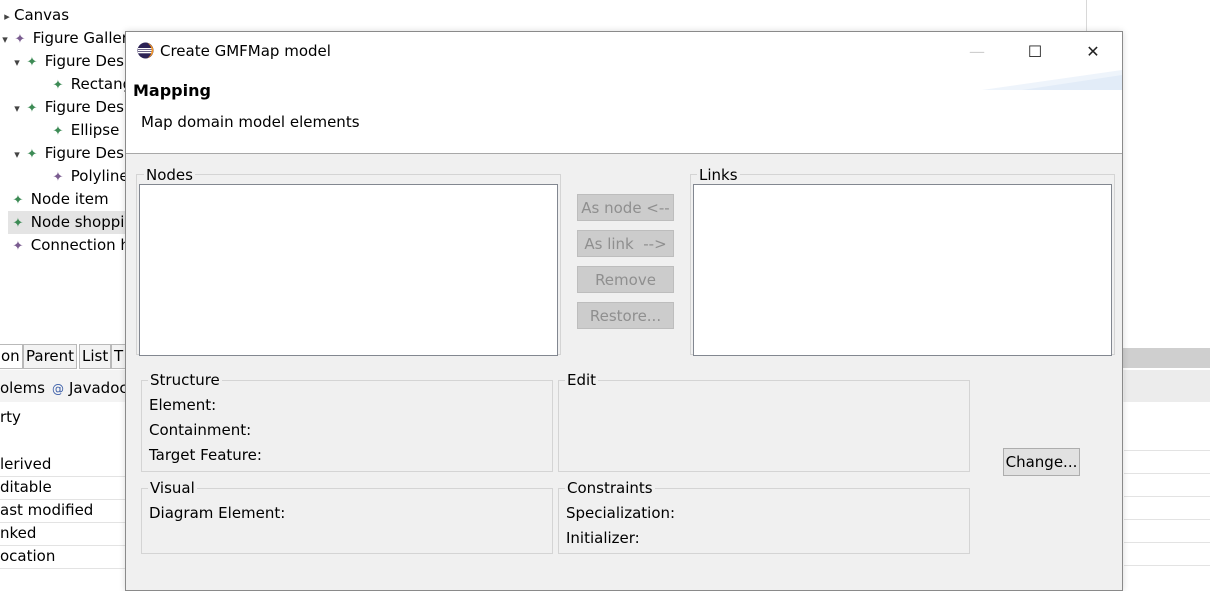 Image resolution: width=1210 pixels, height=591 pixels. I want to click on structure-label: Structure, so click(185, 380).